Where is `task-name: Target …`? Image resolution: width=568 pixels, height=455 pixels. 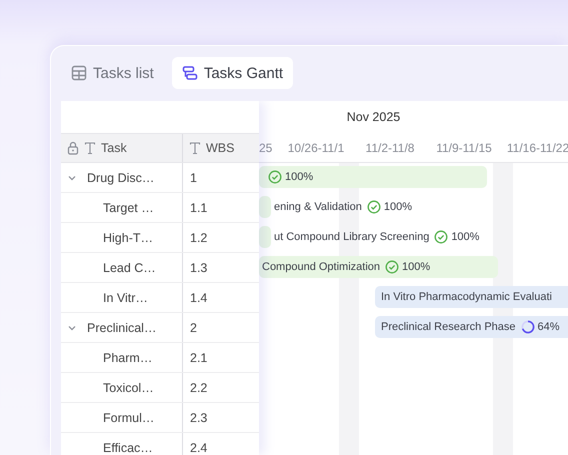 task-name: Target … is located at coordinates (128, 207).